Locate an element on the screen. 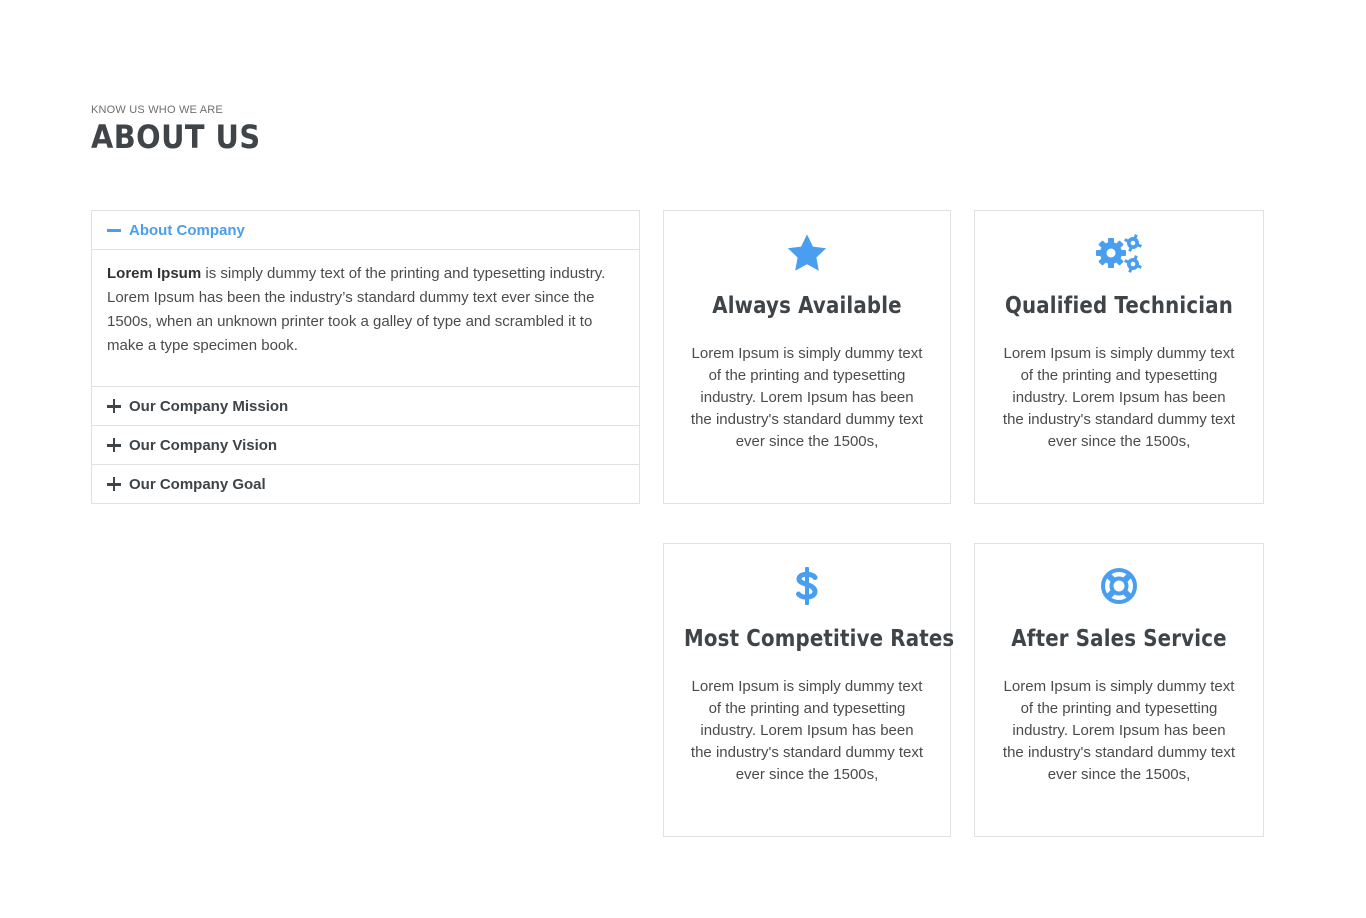  accordion-header-mission: Our Company Mission is located at coordinates (365, 406).